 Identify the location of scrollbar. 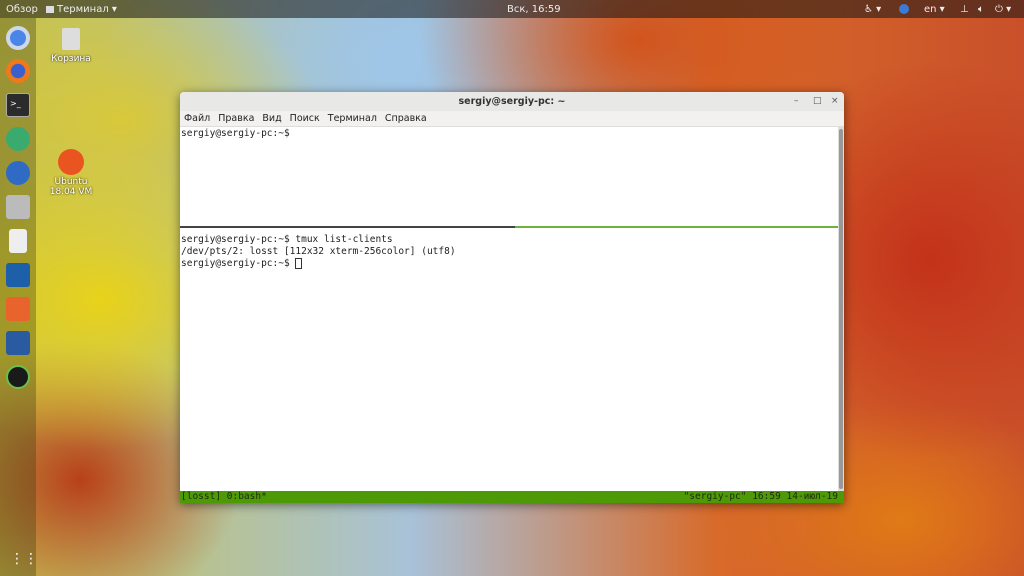
(841, 309).